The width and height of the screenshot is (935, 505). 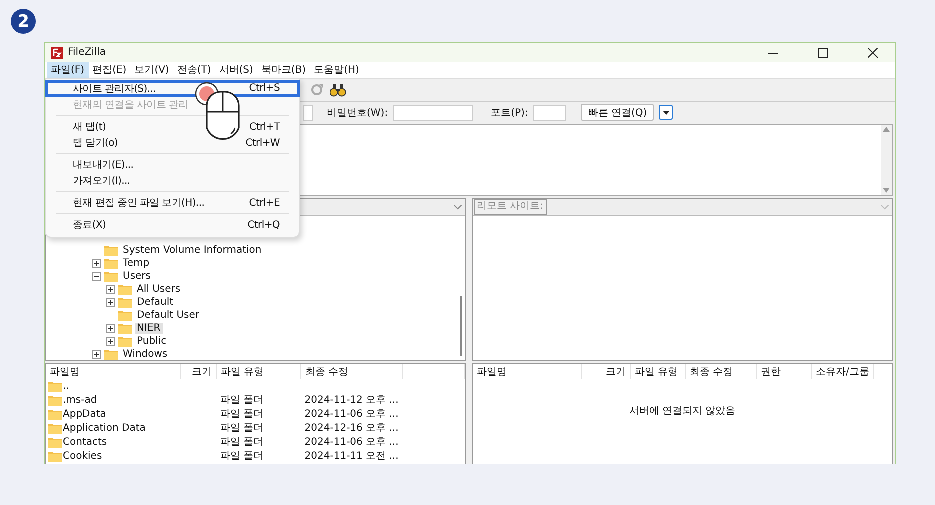 What do you see at coordinates (236, 70) in the screenshot?
I see `menu-bar-item: 서버(S)` at bounding box center [236, 70].